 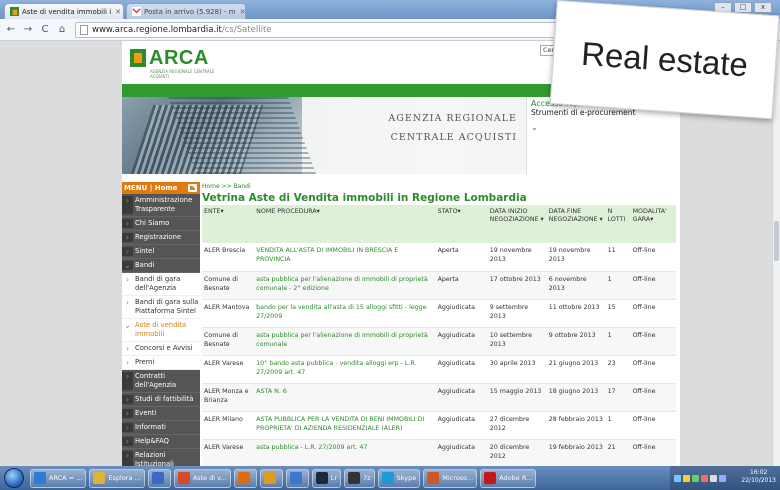 What do you see at coordinates (441, 186) in the screenshot?
I see `breadcrumb: Home >> Bandi` at bounding box center [441, 186].